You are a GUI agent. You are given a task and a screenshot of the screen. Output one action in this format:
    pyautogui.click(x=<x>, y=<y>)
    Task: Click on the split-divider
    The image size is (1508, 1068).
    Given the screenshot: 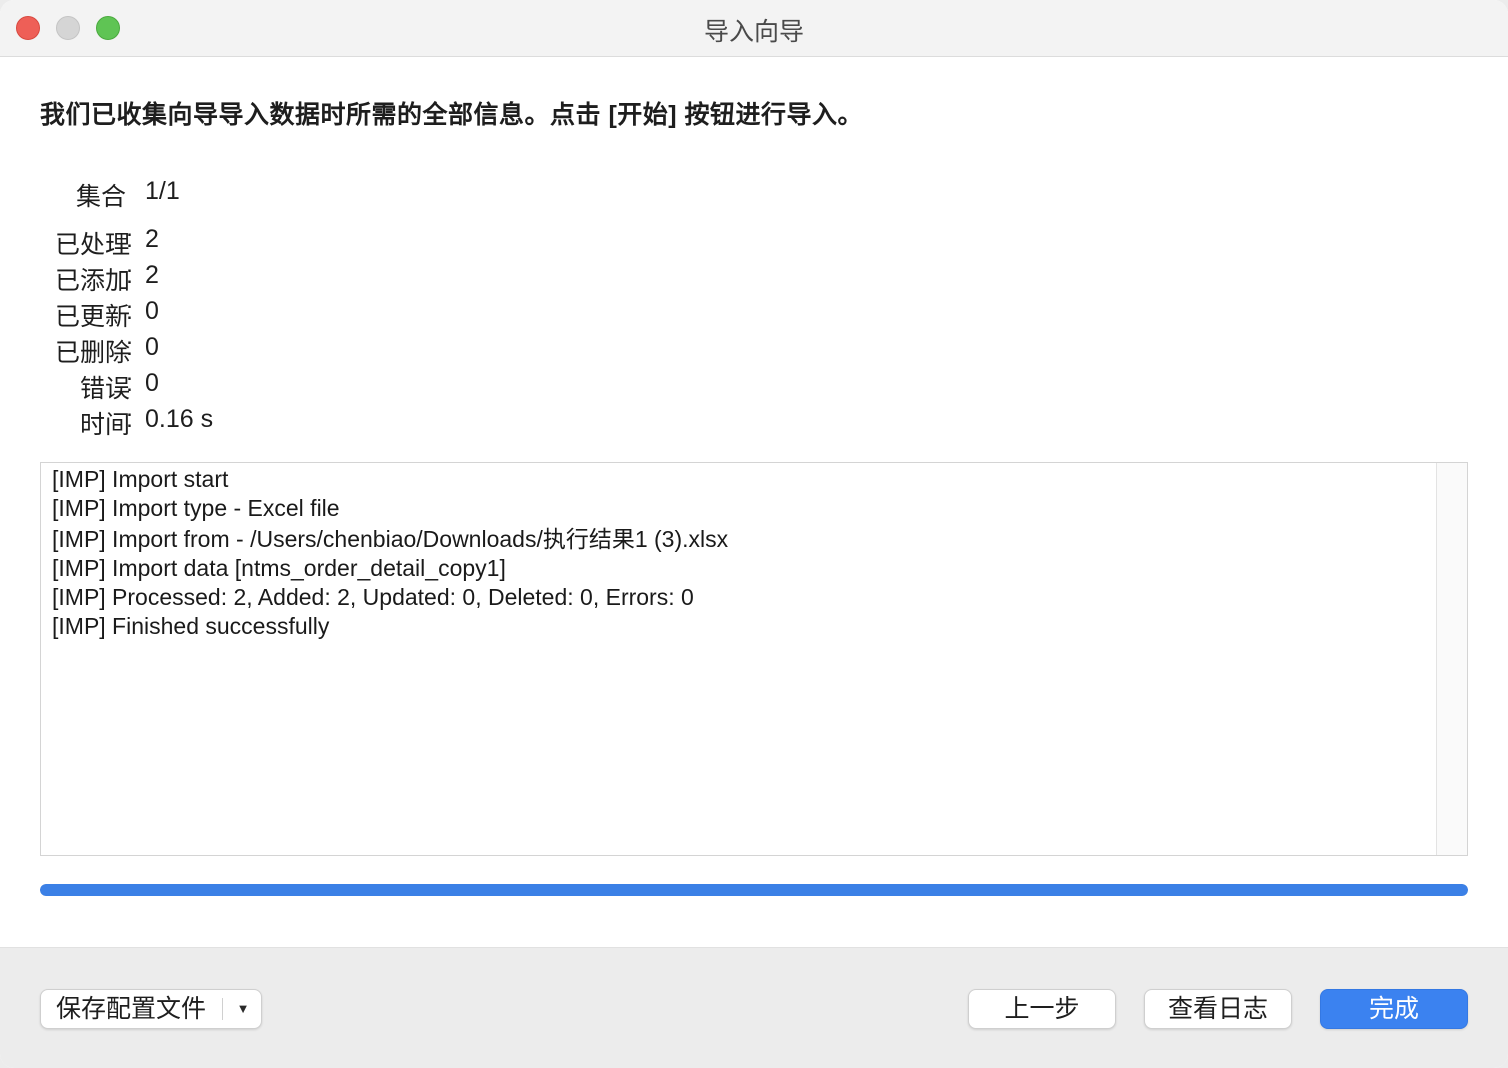 What is the action you would take?
    pyautogui.click(x=222, y=1009)
    